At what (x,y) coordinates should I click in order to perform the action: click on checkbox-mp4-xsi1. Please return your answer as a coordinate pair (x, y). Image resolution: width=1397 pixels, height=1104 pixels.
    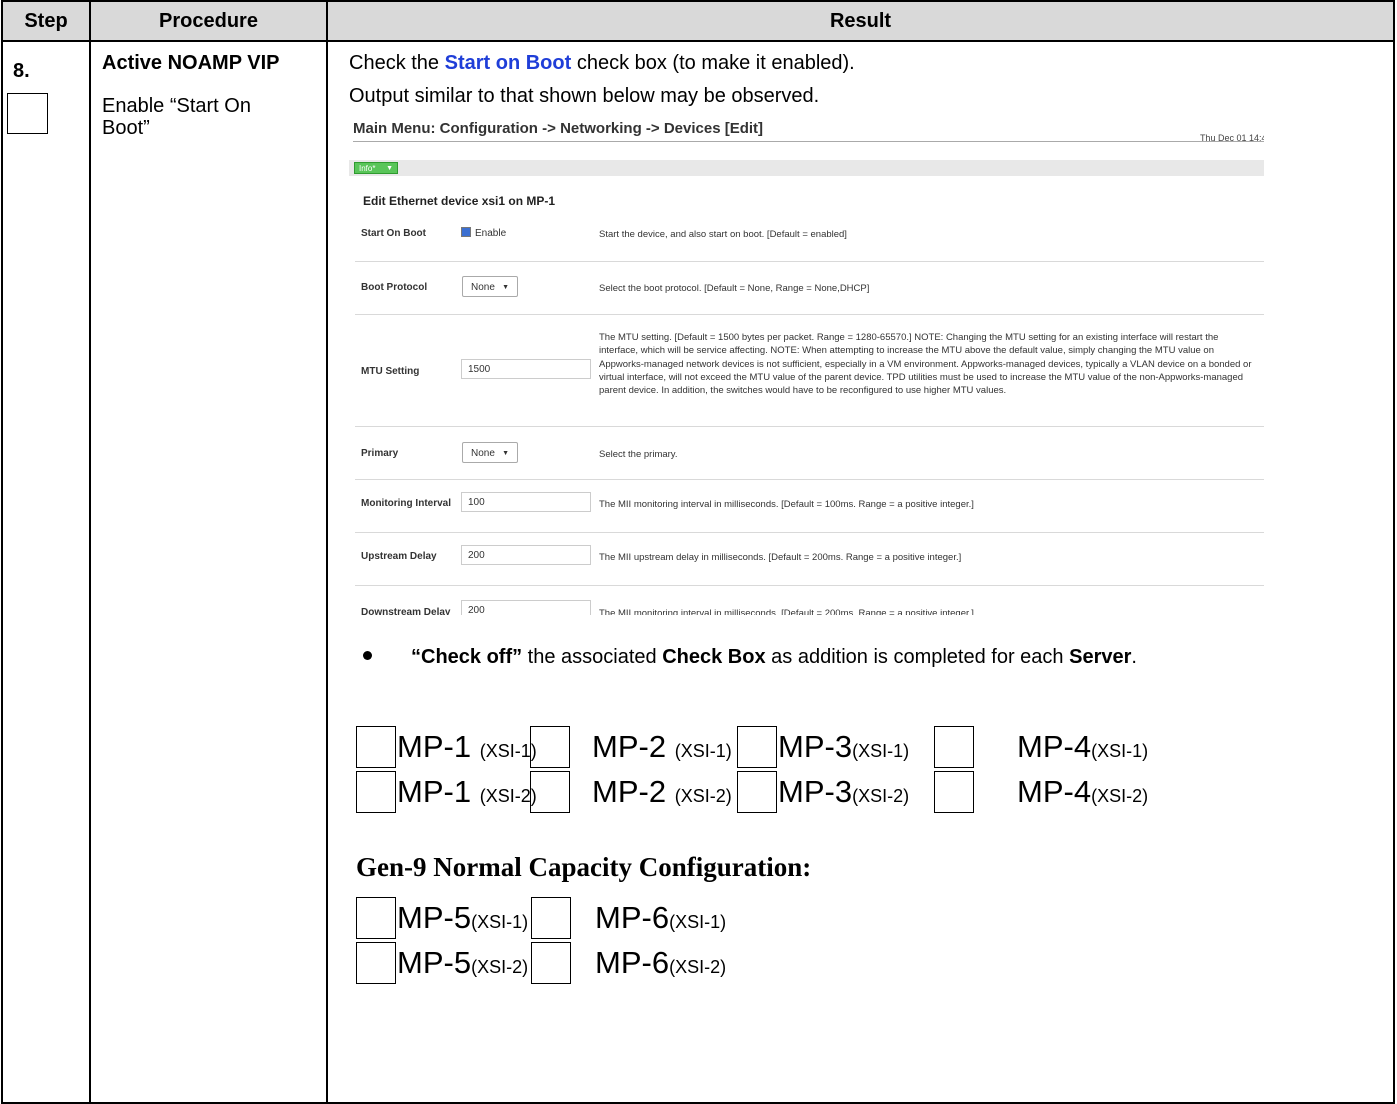
    Looking at the image, I should click on (954, 747).